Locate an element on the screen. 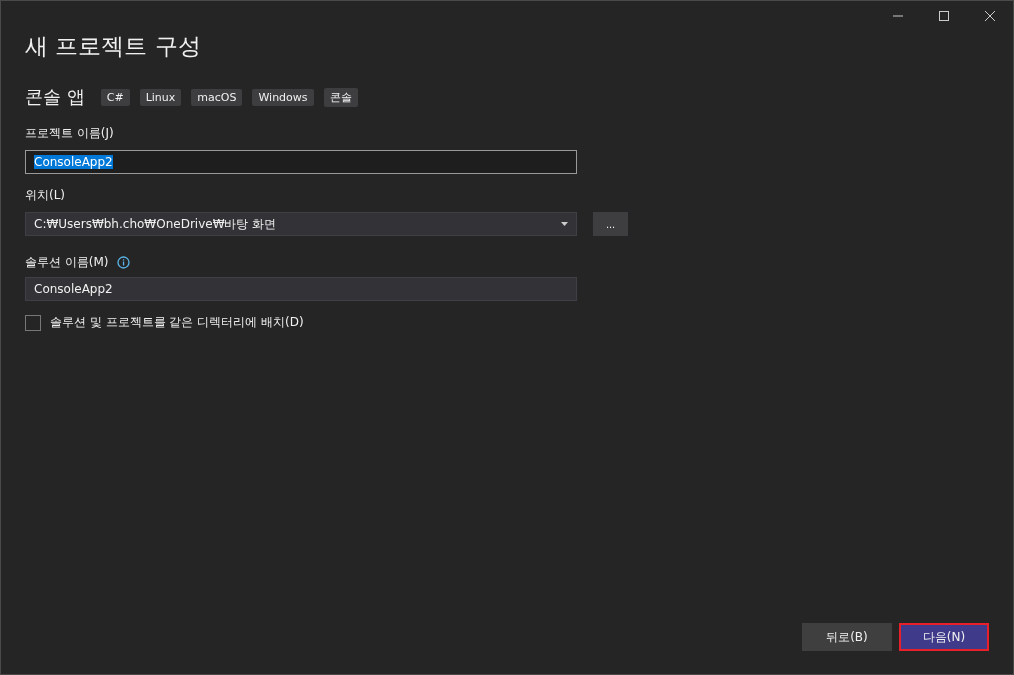 Image resolution: width=1014 pixels, height=675 pixels. tag: Windows is located at coordinates (283, 97).